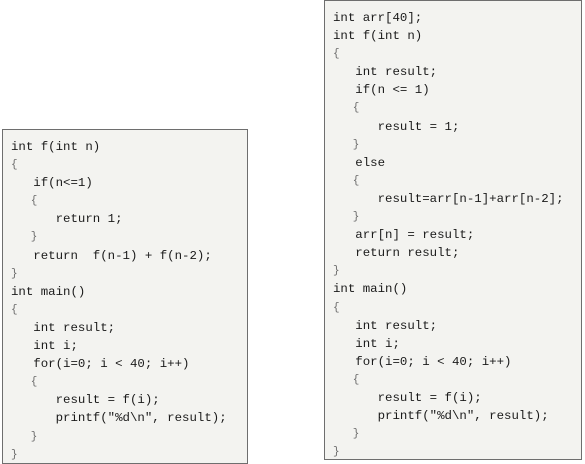 Image resolution: width=585 pixels, height=464 pixels. I want to click on right-code-line: result=arr[n-1]+arr[n-2];, so click(448, 198).